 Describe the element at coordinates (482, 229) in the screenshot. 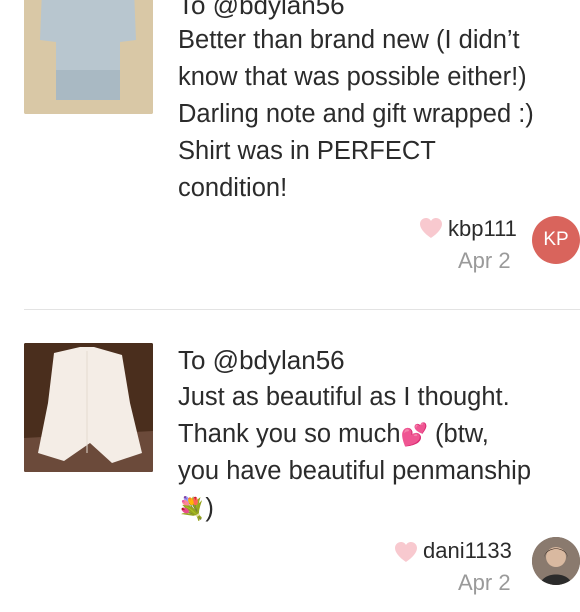

I see `reviewer-username: kbp111` at that location.